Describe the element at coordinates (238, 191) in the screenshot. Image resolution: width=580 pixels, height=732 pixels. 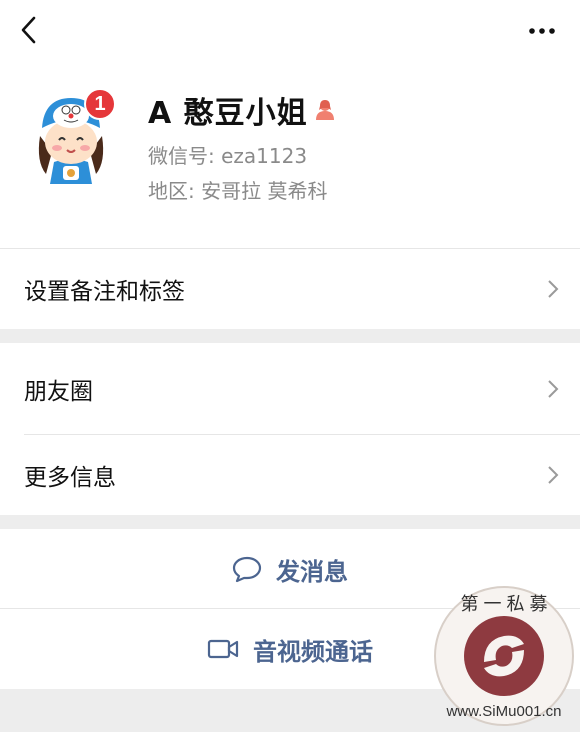
I see `region: 地区: 安哥拉 莫希科` at that location.